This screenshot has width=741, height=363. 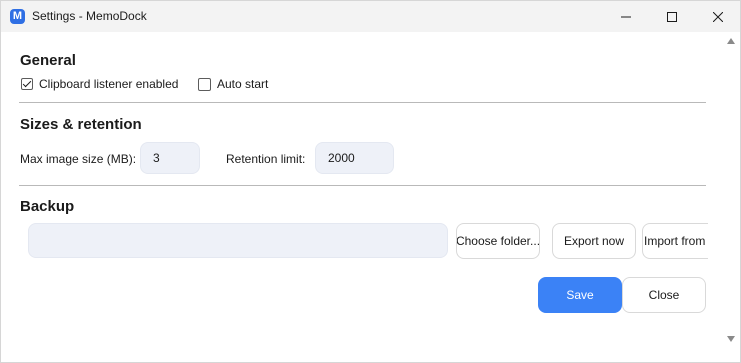 What do you see at coordinates (47, 206) in the screenshot?
I see `backup-section-title: Backup` at bounding box center [47, 206].